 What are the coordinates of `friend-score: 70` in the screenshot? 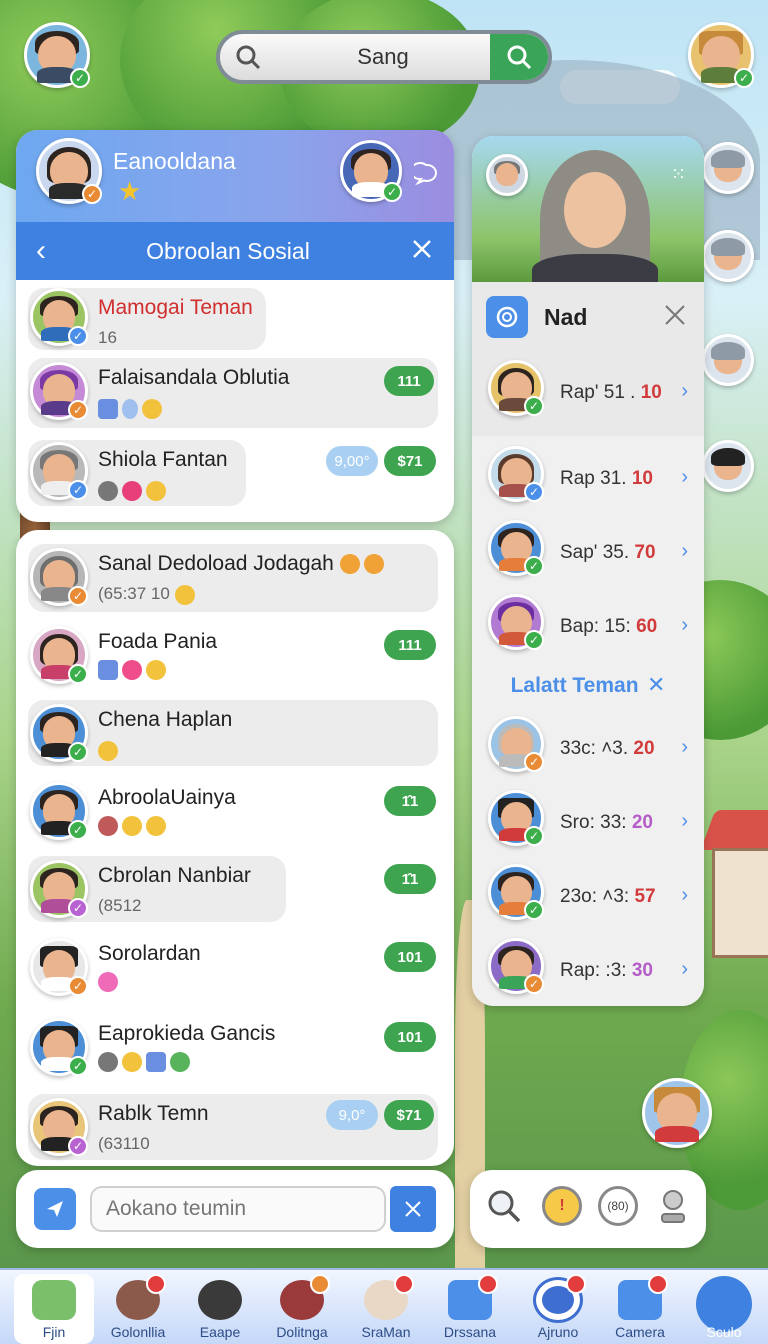 It's located at (645, 552).